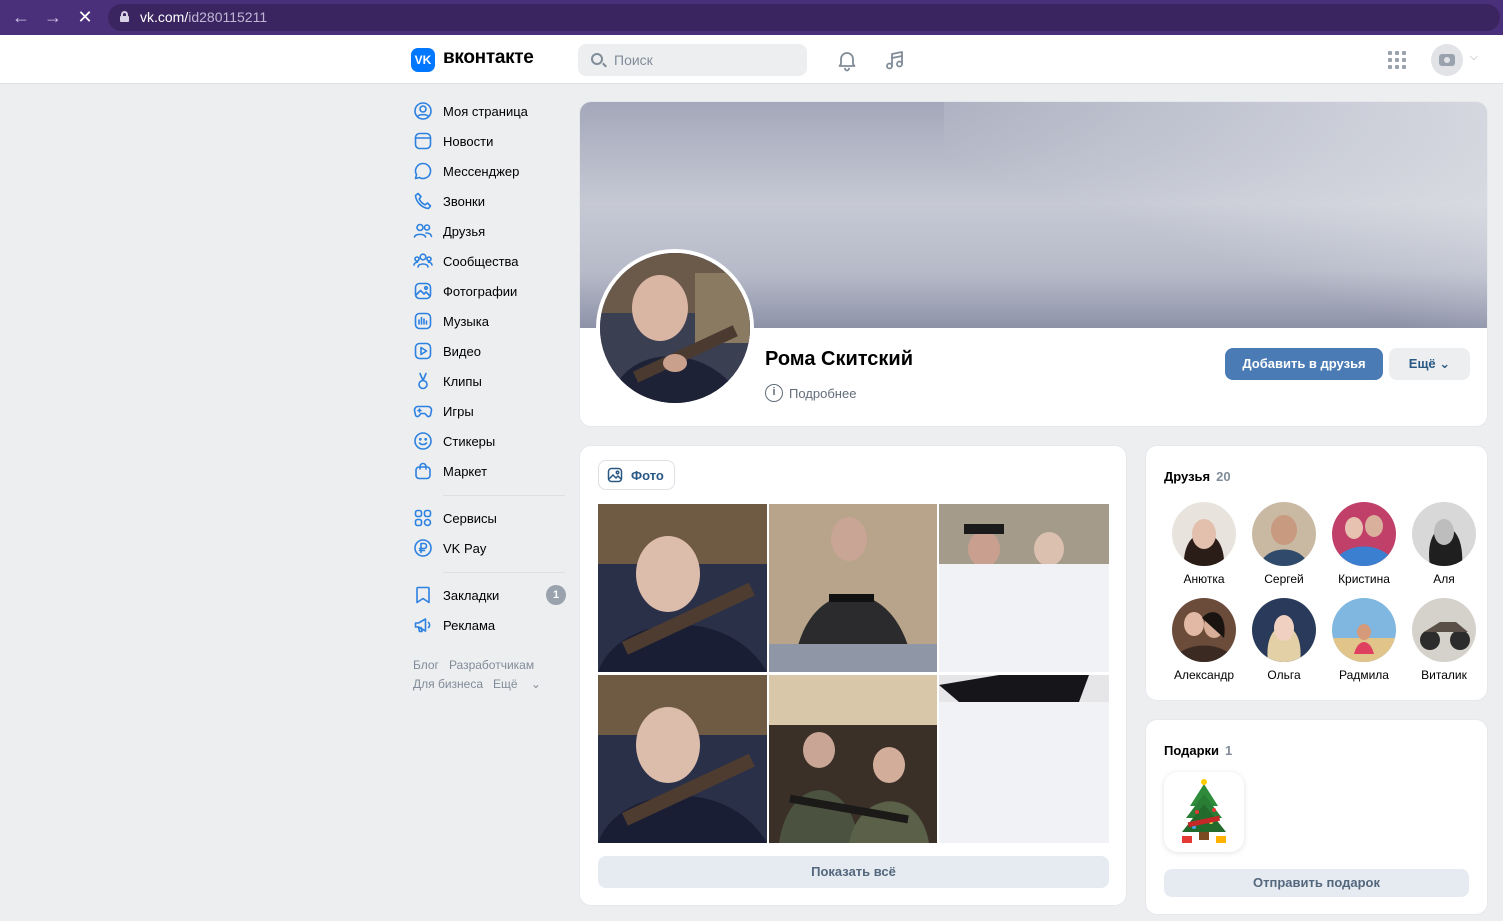  Describe the element at coordinates (1197, 476) in the screenshot. I see `friends-title: Друзья 20` at that location.